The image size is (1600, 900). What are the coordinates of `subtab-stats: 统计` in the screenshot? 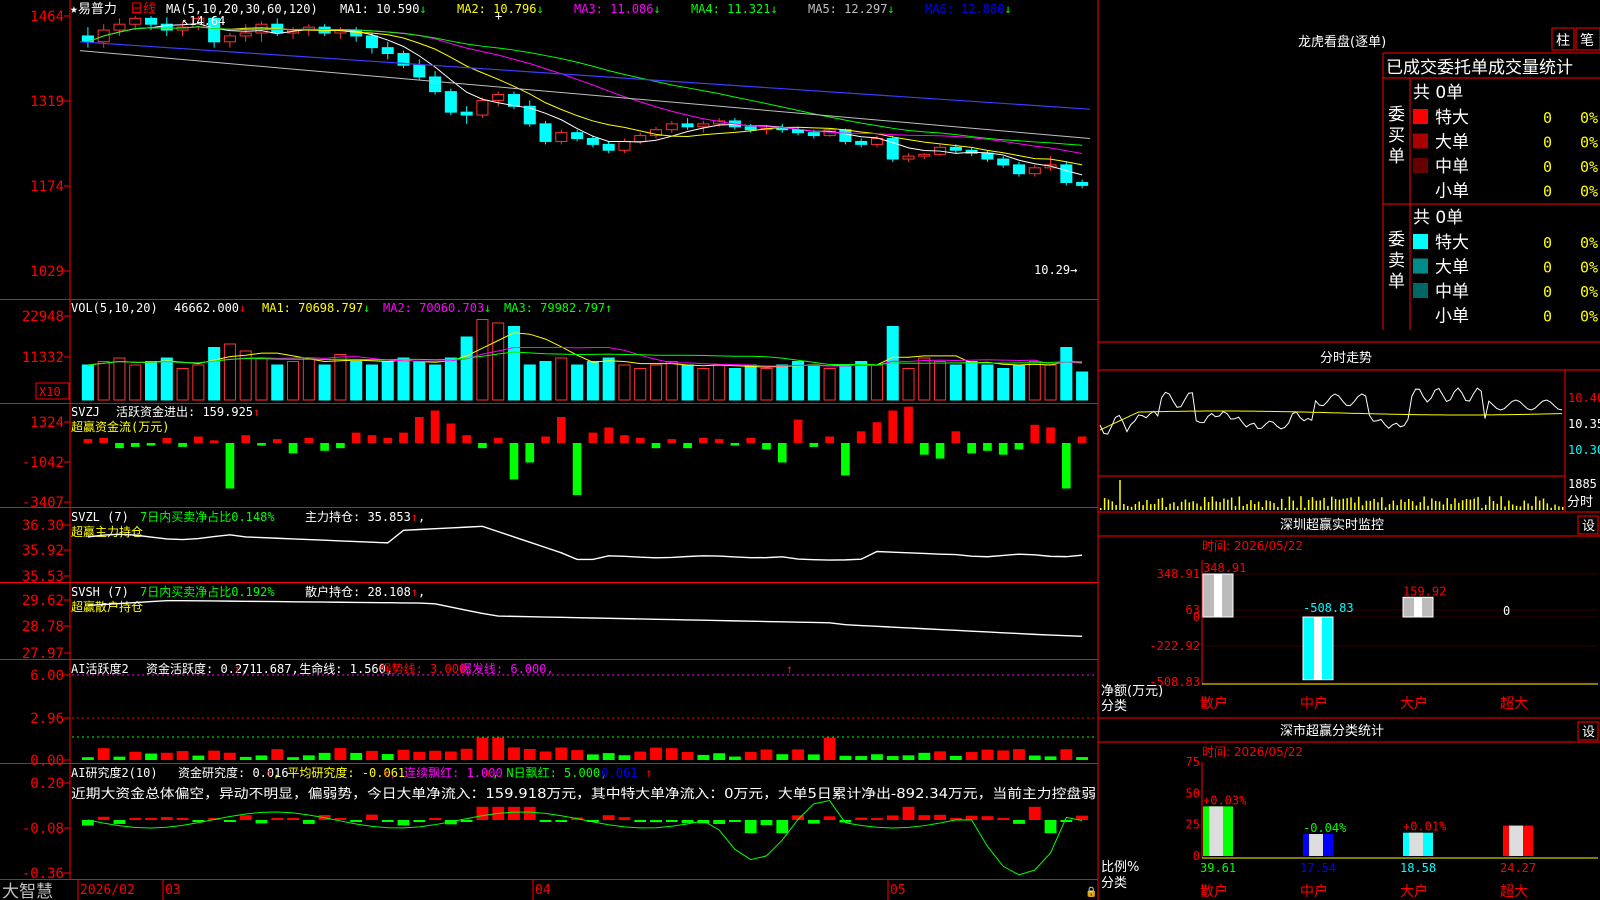 It's located at (1556, 68).